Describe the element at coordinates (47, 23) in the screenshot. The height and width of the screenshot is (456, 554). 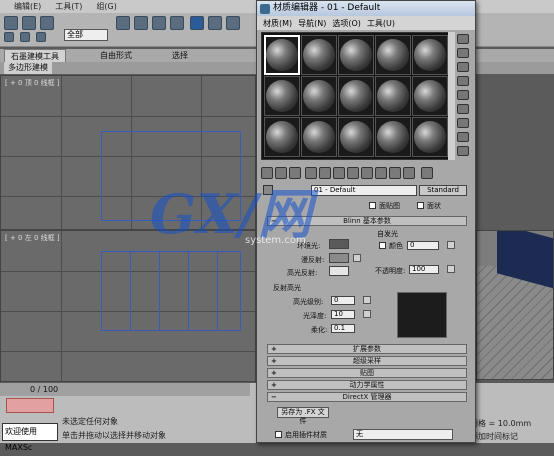
I see `link-icon` at that location.